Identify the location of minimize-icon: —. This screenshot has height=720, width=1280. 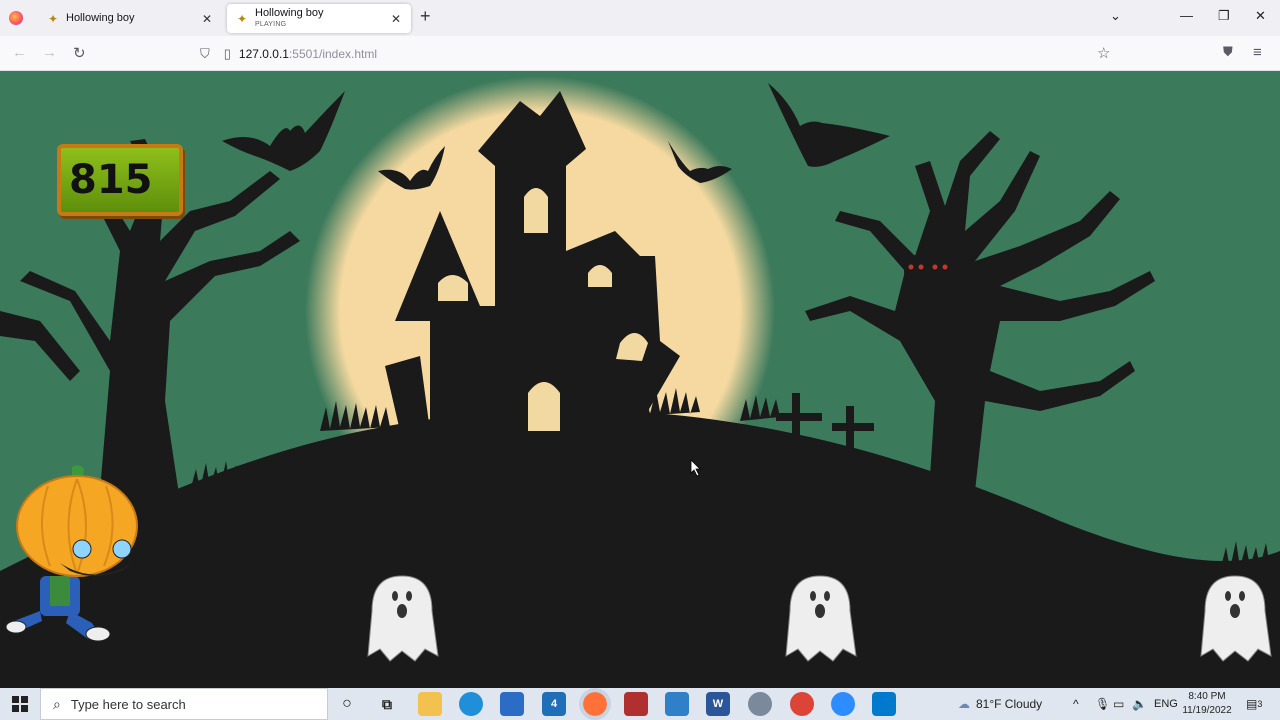
(1186, 15).